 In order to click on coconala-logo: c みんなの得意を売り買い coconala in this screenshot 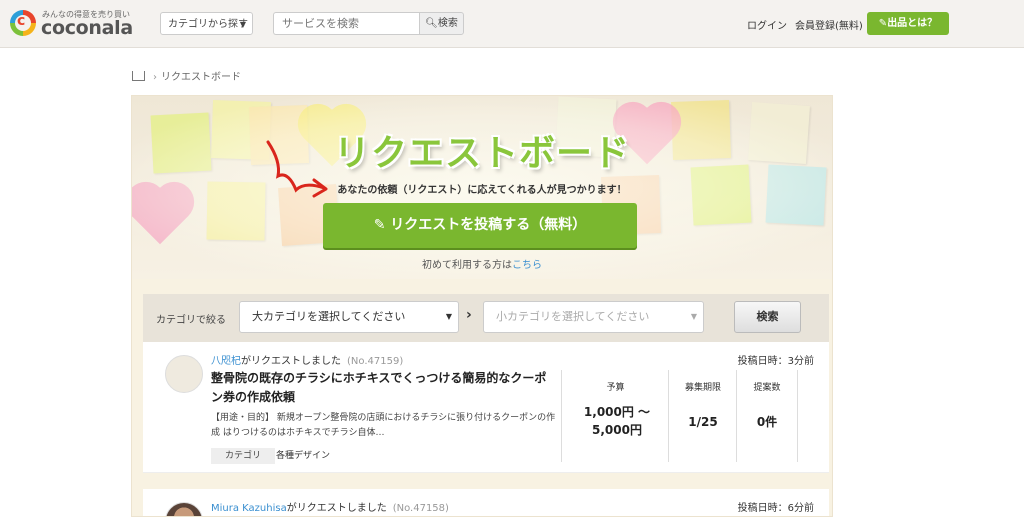, I will do `click(80, 25)`.